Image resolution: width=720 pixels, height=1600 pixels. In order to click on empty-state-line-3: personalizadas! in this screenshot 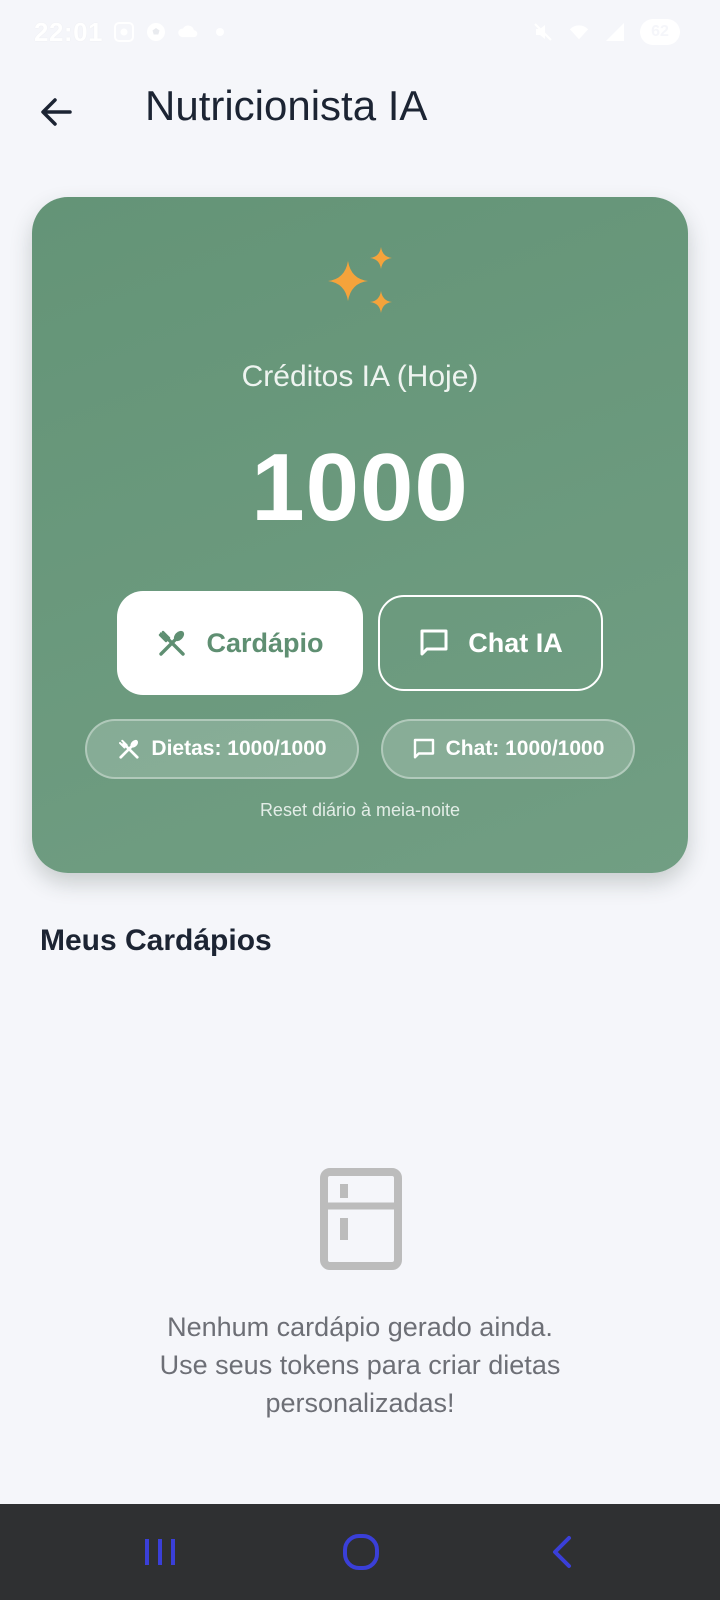, I will do `click(360, 1403)`.